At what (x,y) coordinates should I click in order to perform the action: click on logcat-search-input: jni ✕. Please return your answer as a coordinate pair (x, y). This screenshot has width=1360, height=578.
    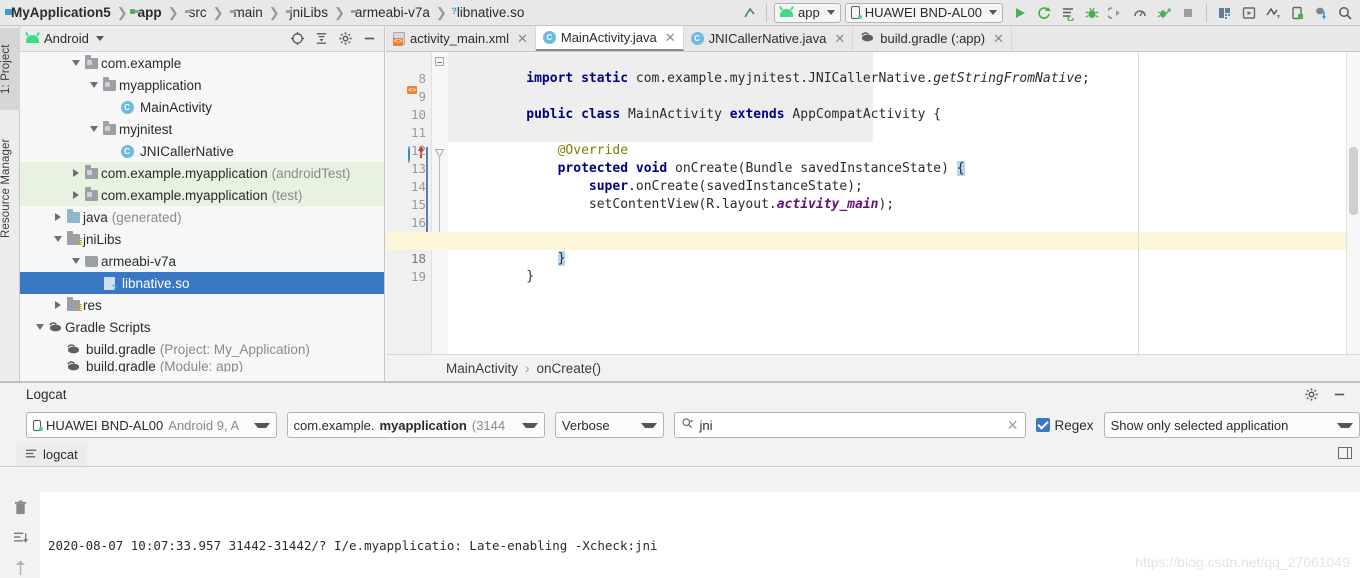
    Looking at the image, I should click on (849, 425).